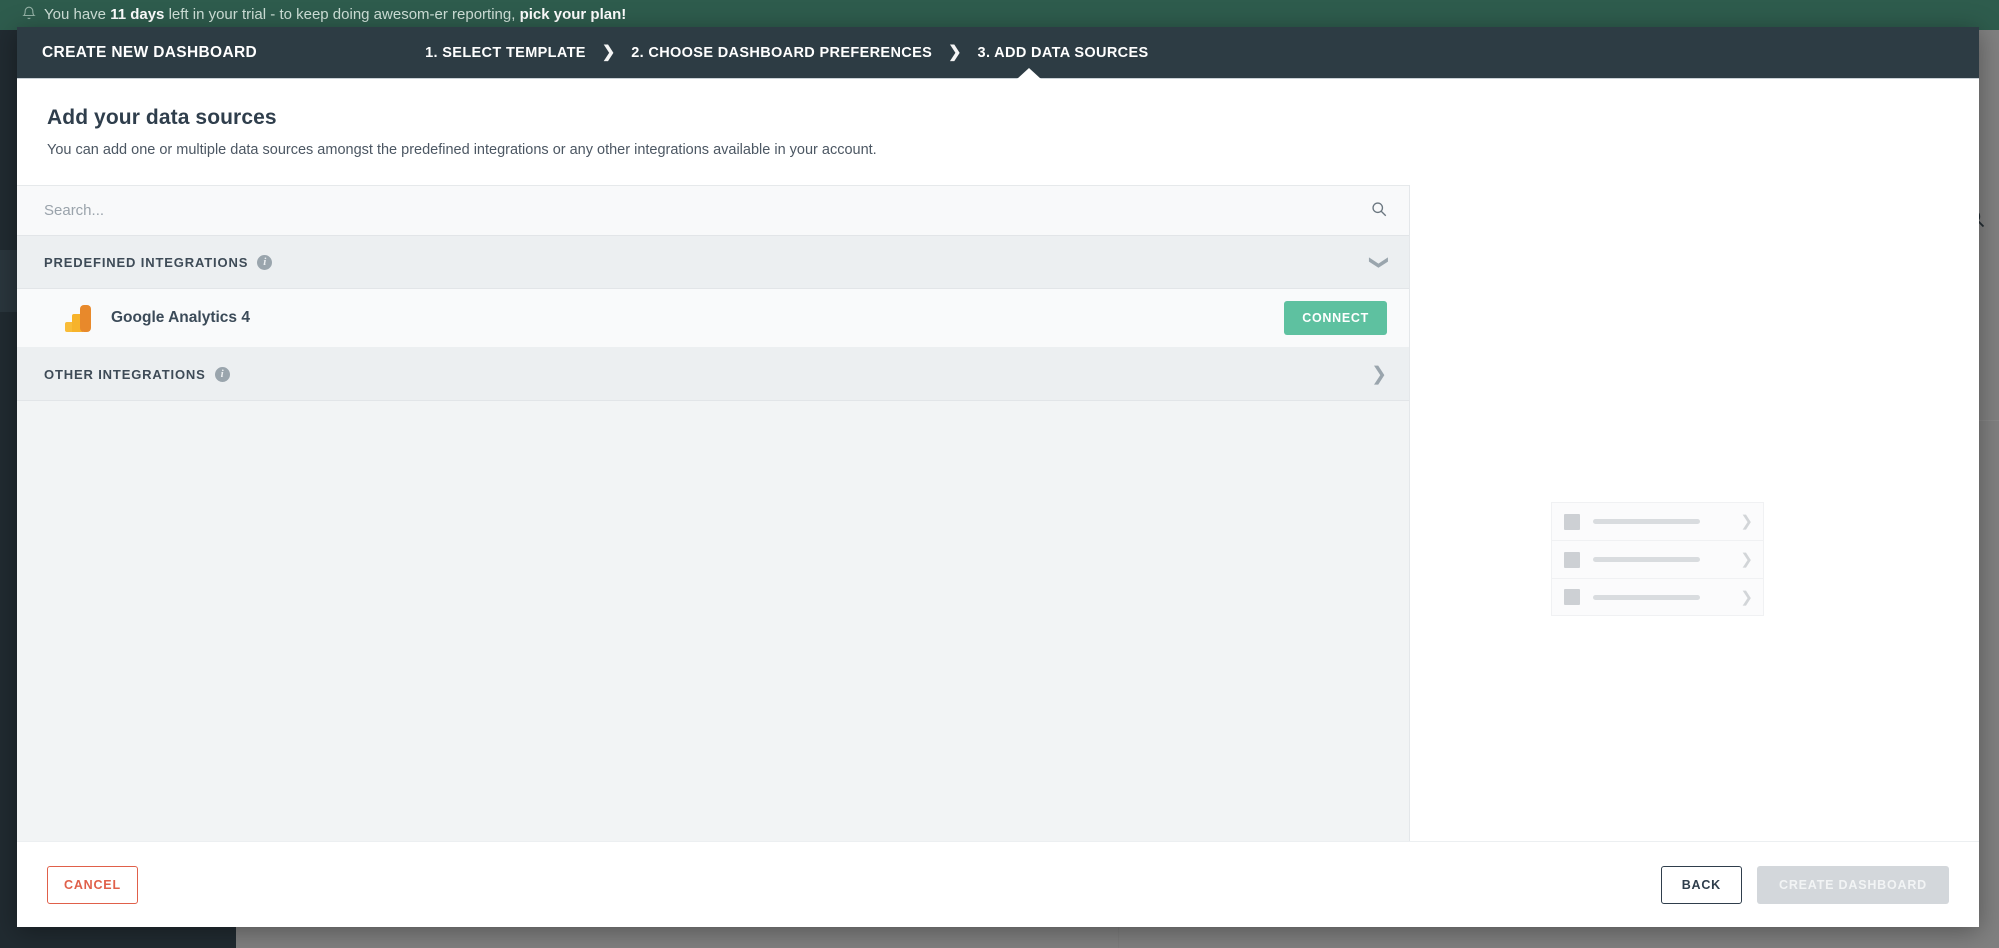 Image resolution: width=1999 pixels, height=948 pixels. What do you see at coordinates (78, 318) in the screenshot?
I see `google-analytics-icon` at bounding box center [78, 318].